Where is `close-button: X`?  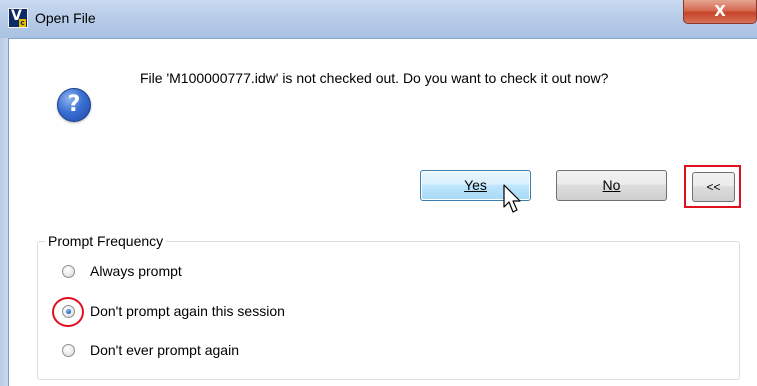 close-button: X is located at coordinates (720, 12).